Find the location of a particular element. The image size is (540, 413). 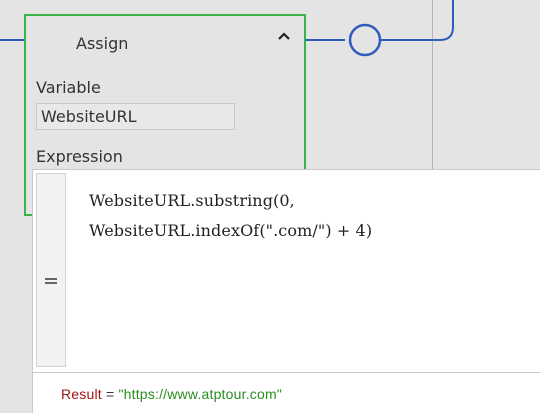

expression-label: Expression is located at coordinates (79, 156).